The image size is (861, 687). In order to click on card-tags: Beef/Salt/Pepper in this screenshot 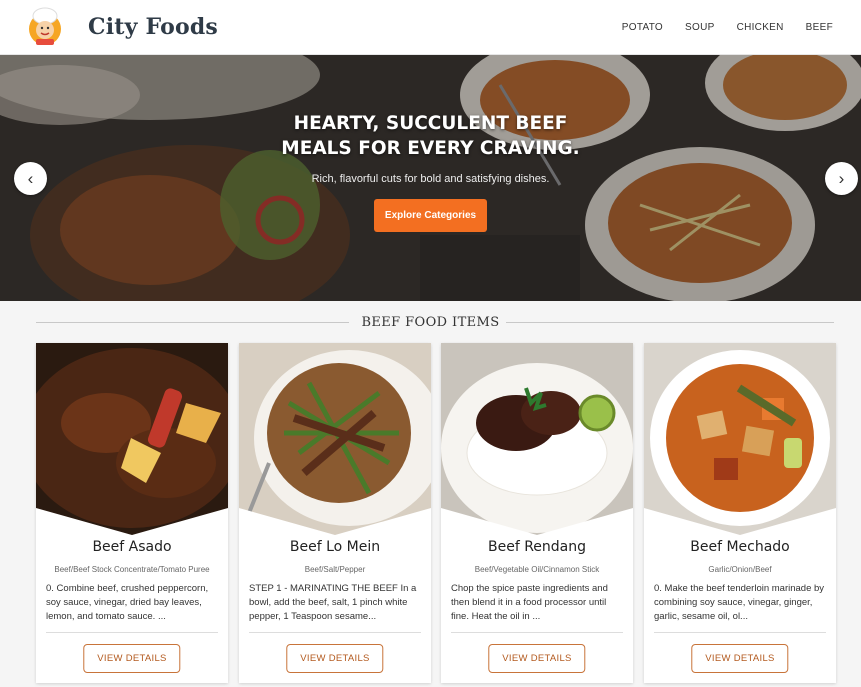, I will do `click(335, 569)`.